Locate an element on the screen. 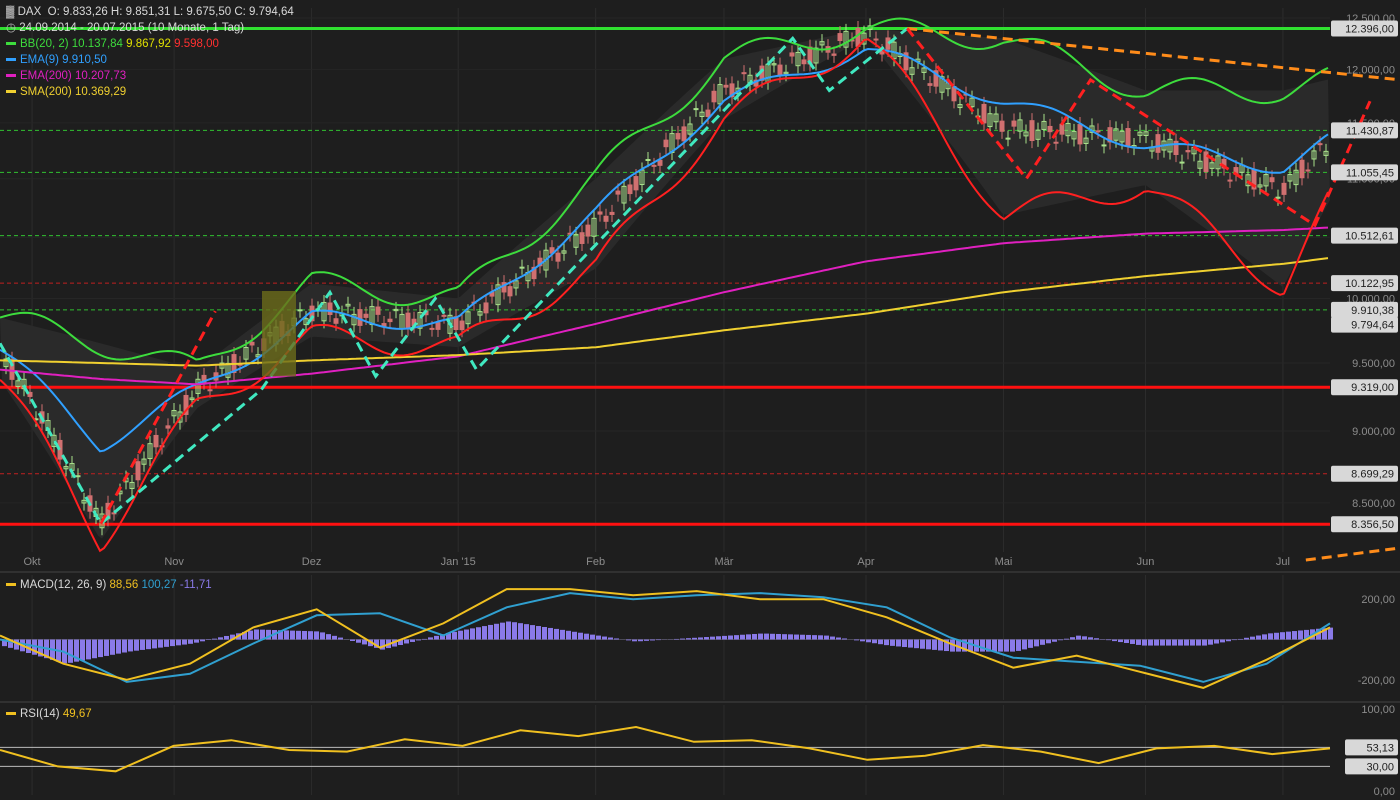 The height and width of the screenshot is (800, 1400). rsi-legend: RSI(14) 49,67 is located at coordinates (49, 714).